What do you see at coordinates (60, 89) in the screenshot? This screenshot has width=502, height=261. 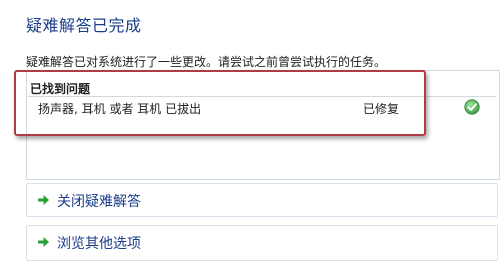 I see `problems-found-header: 已找到问题` at bounding box center [60, 89].